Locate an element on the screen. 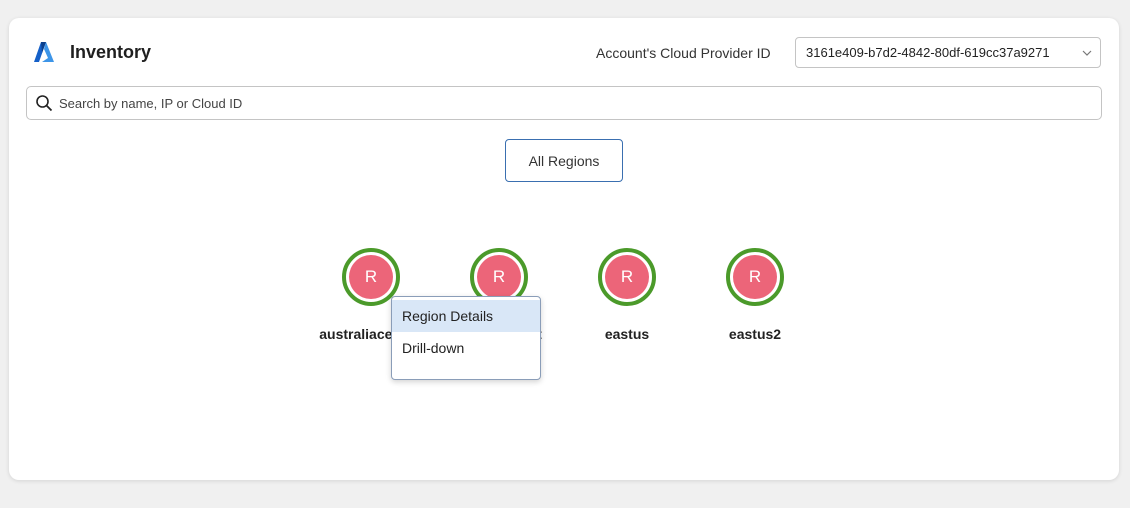 Image resolution: width=1130 pixels, height=508 pixels. search-icon is located at coordinates (44, 103).